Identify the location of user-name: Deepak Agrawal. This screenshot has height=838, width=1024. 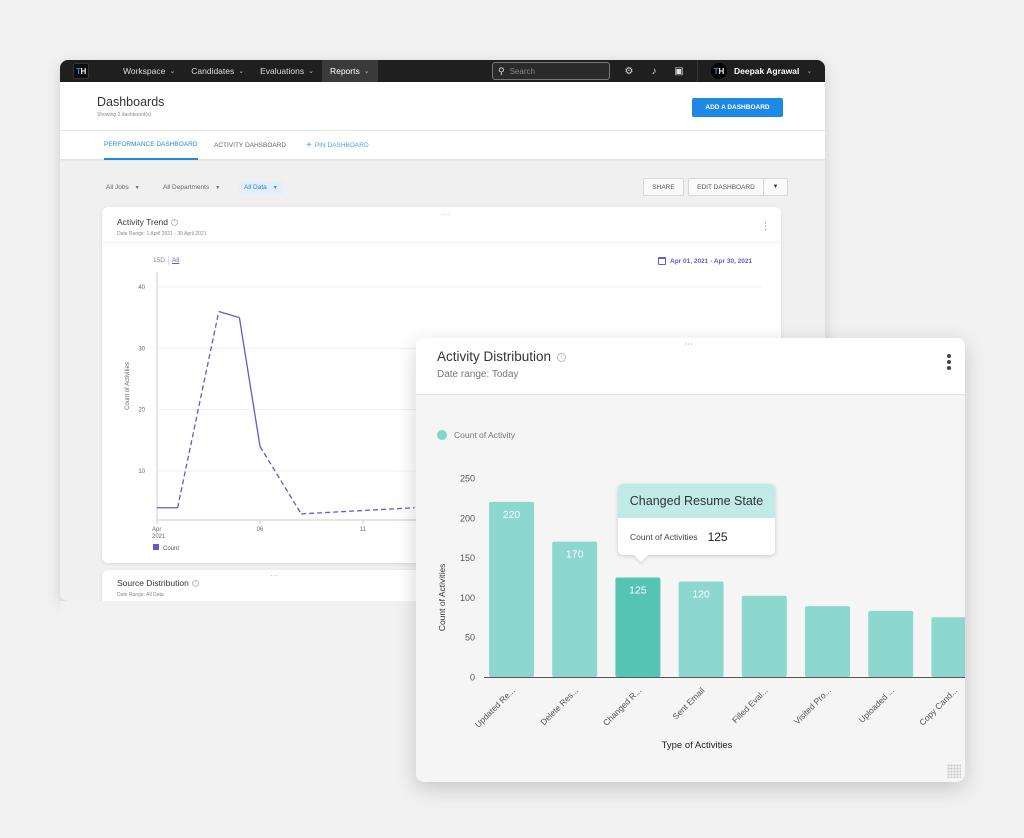
(767, 71).